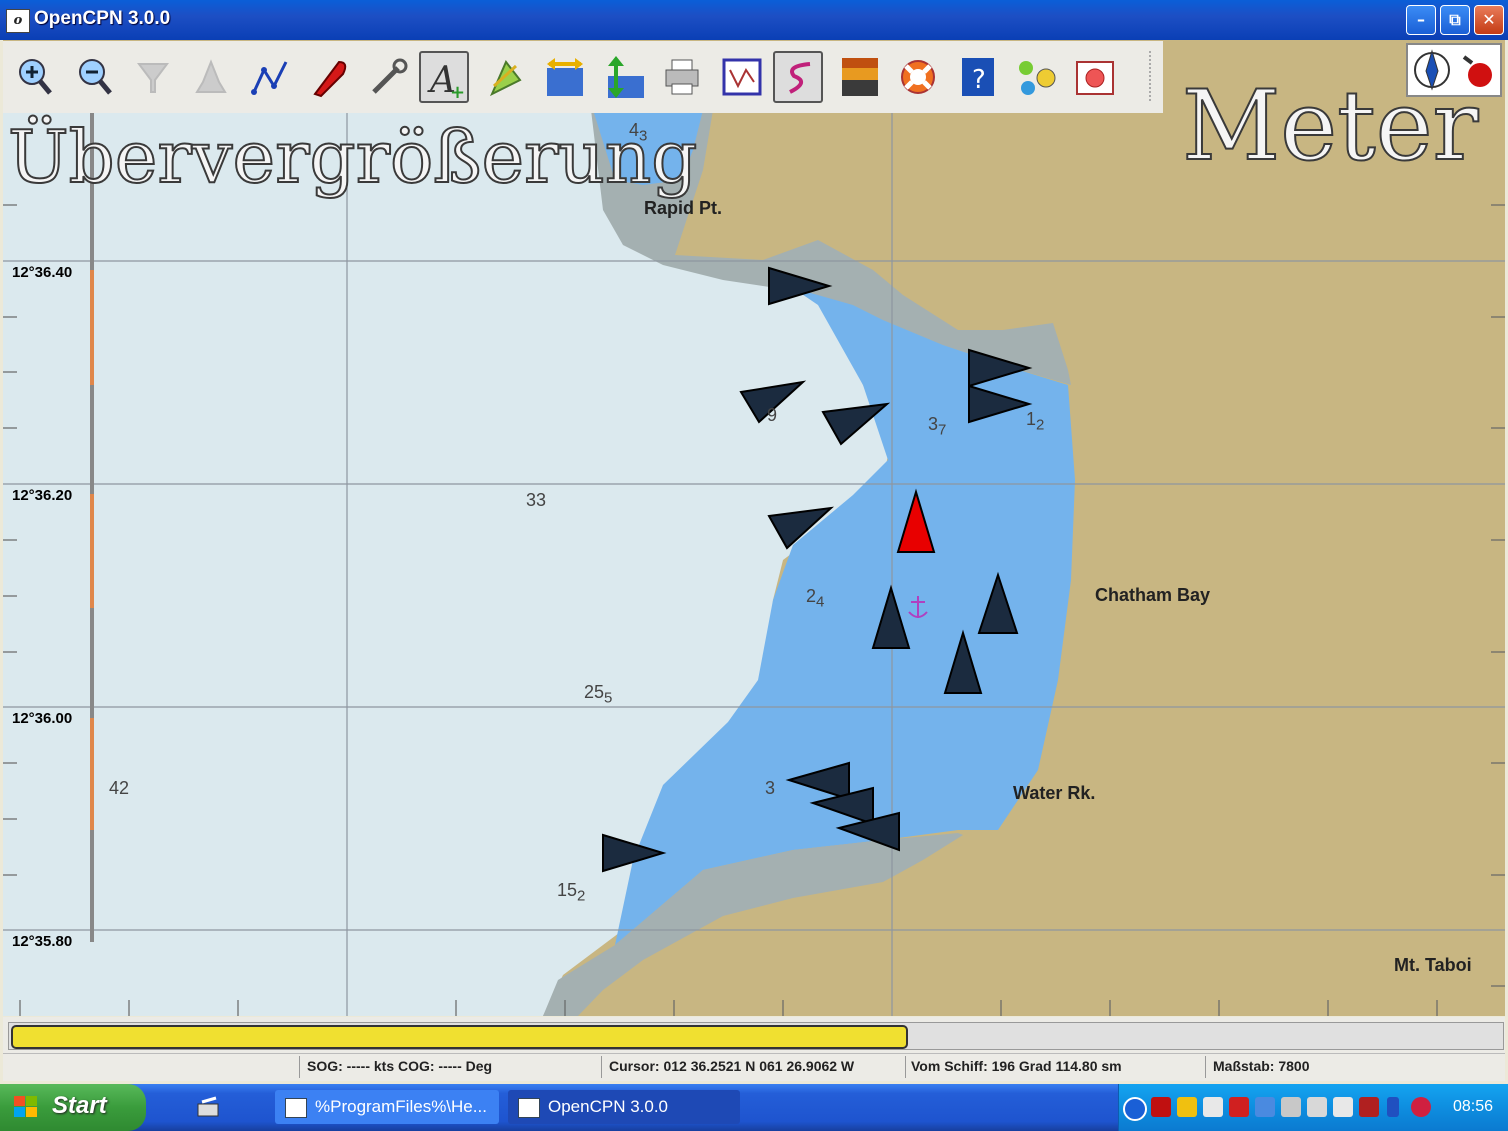 This screenshot has height=1131, width=1508. What do you see at coordinates (296, 1108) in the screenshot?
I see `folder-icon` at bounding box center [296, 1108].